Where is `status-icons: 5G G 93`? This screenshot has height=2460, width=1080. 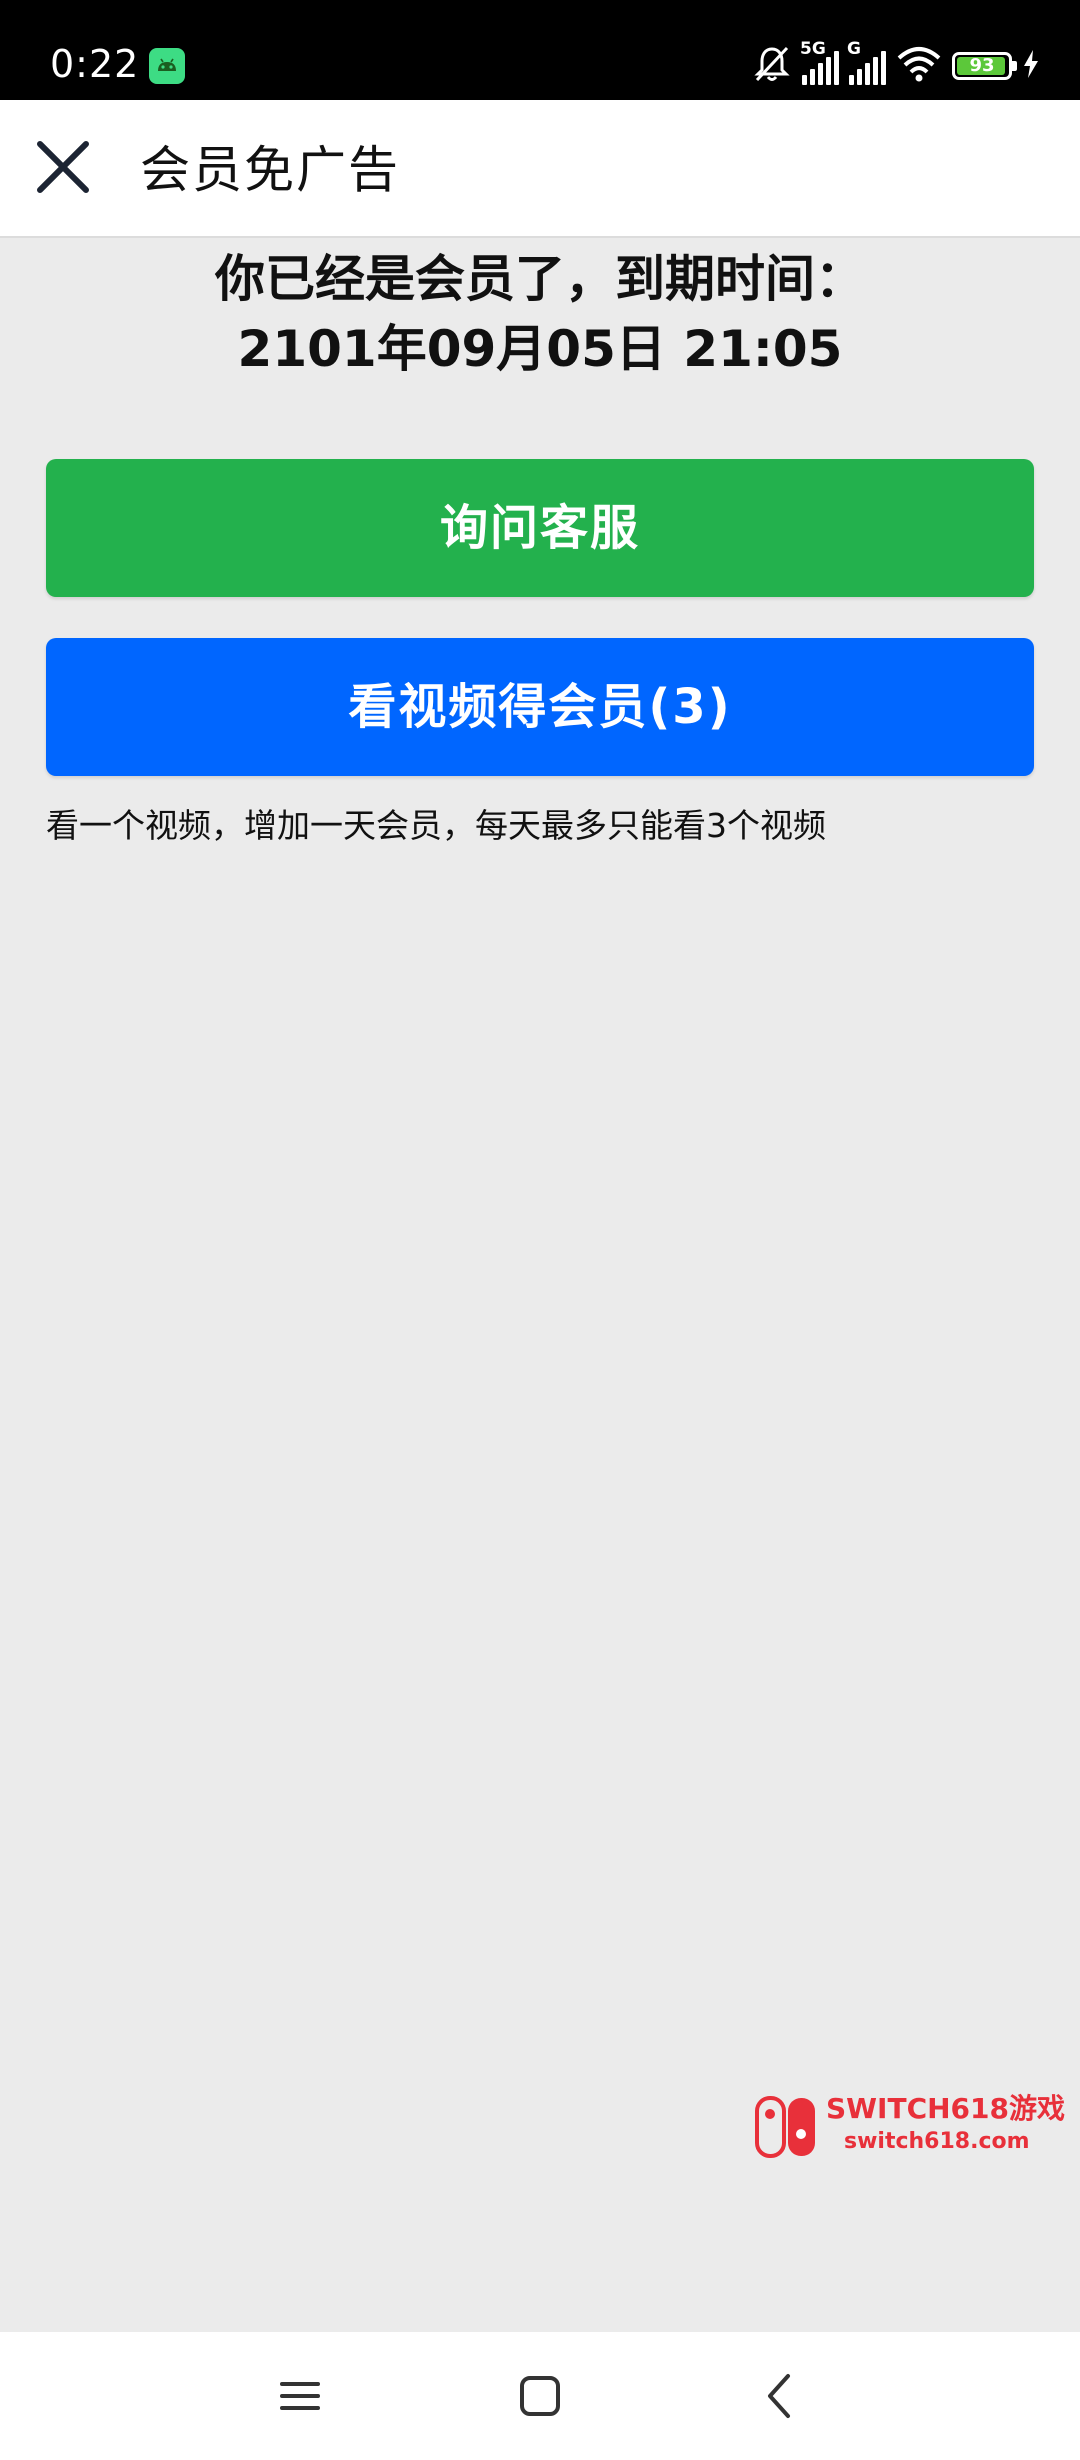
status-icons: 5G G 93 is located at coordinates (896, 63).